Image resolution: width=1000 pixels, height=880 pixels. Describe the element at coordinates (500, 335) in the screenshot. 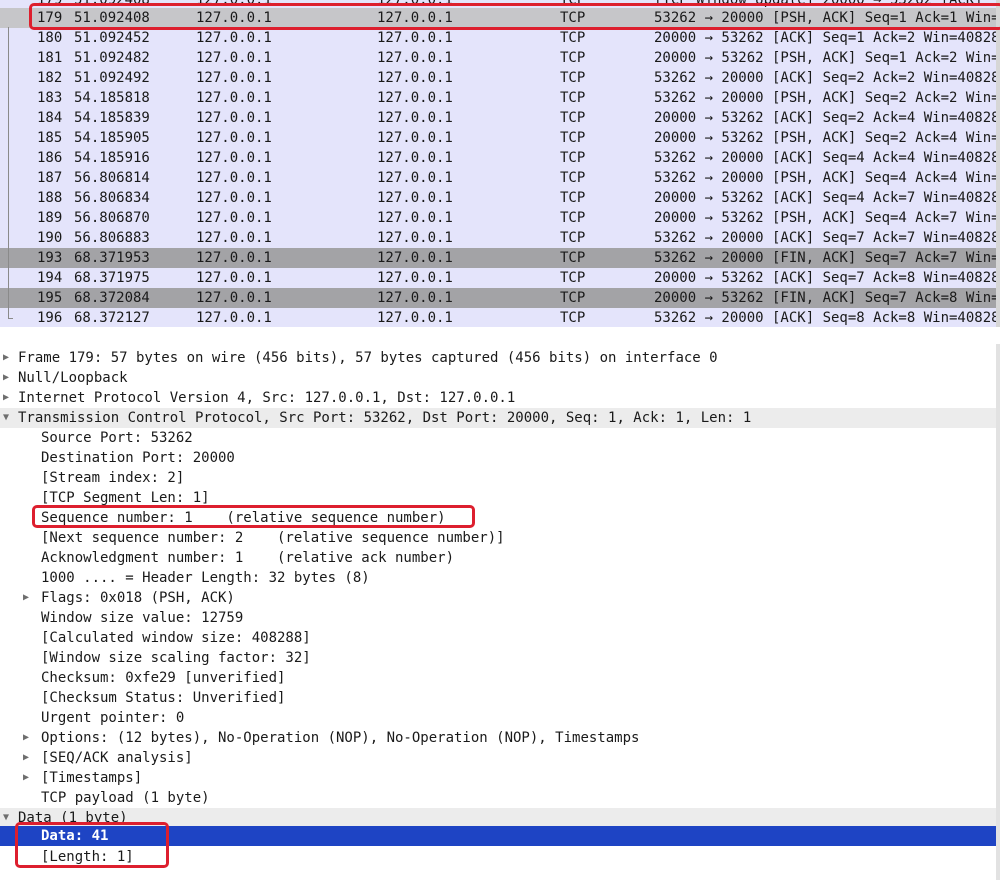

I see `pane-divider` at that location.